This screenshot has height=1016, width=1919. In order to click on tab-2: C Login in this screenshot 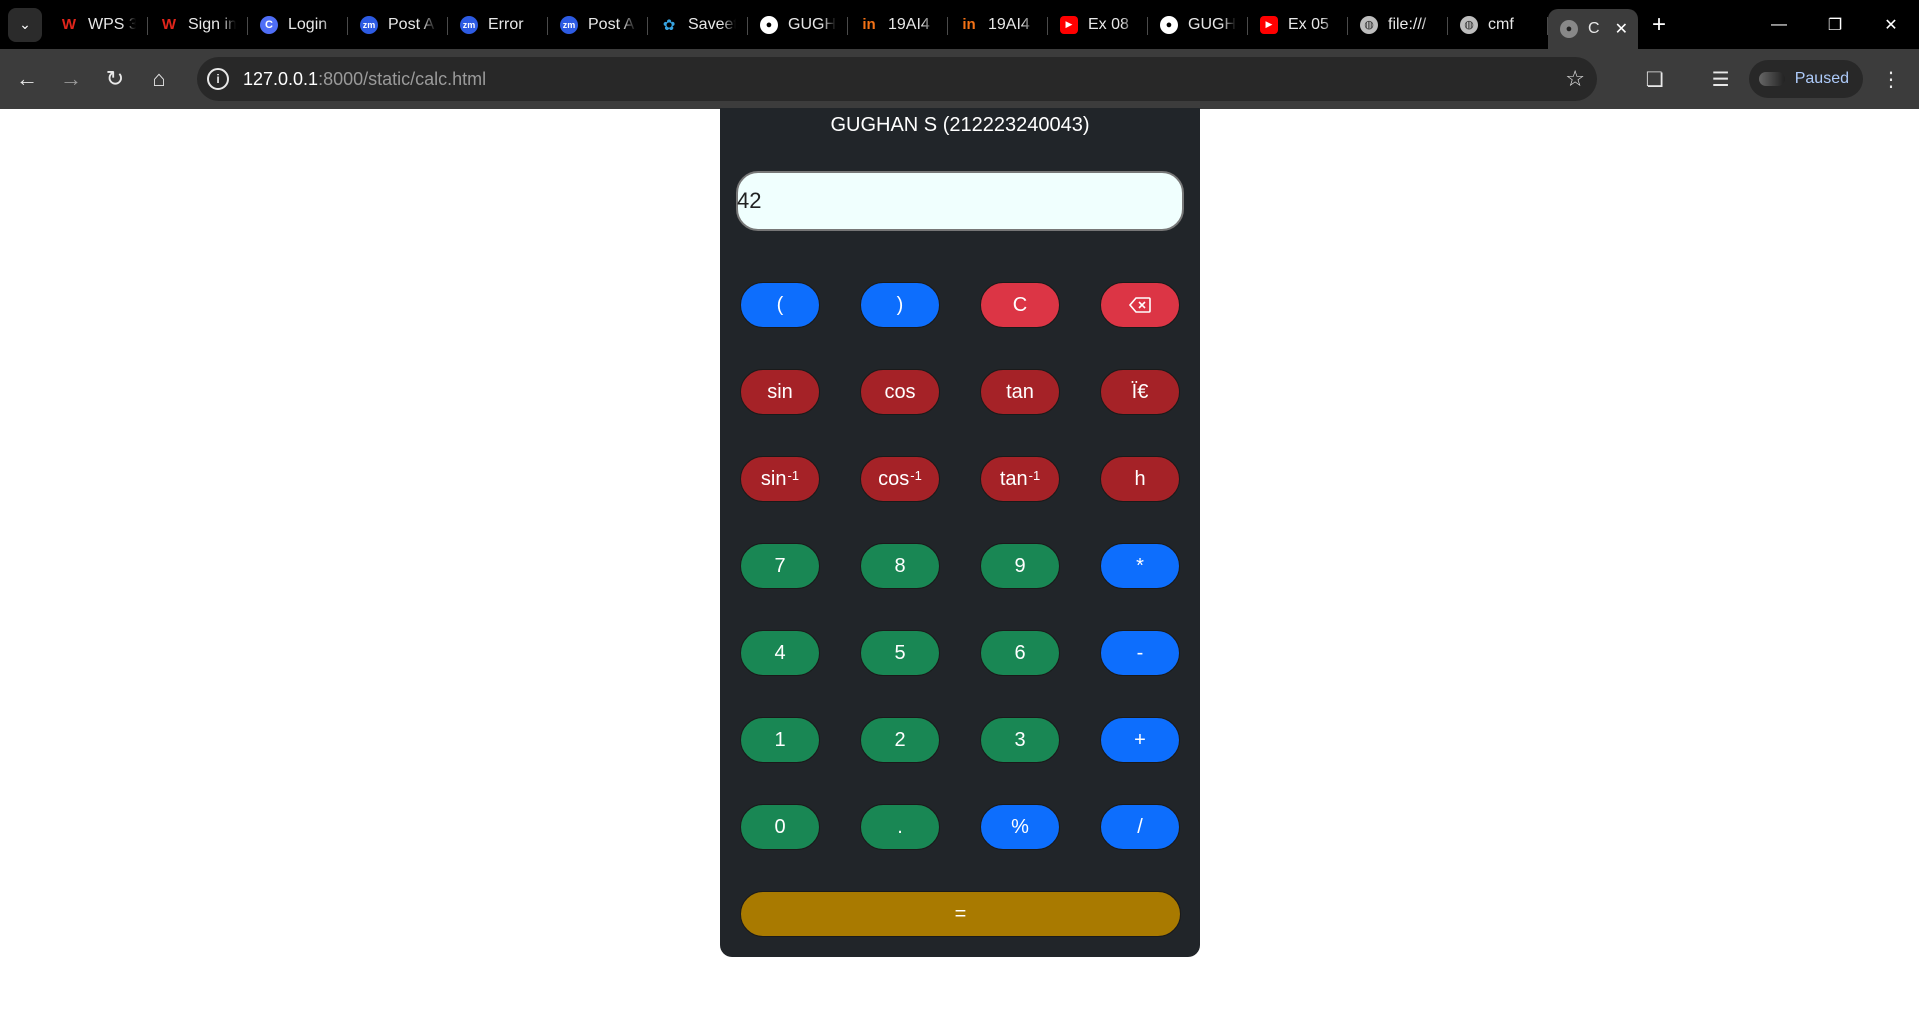, I will do `click(298, 25)`.